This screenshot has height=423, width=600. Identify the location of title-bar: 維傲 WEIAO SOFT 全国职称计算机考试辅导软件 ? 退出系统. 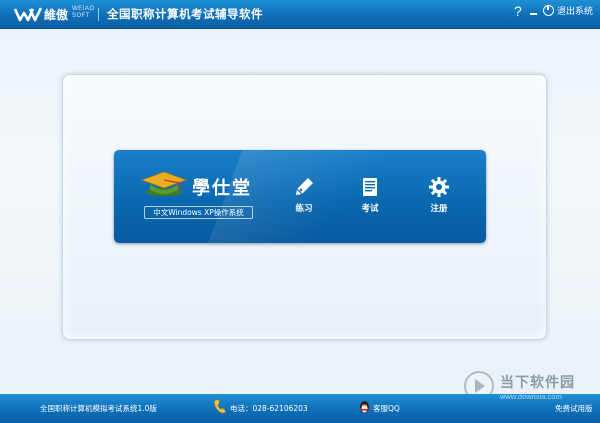
(300, 14).